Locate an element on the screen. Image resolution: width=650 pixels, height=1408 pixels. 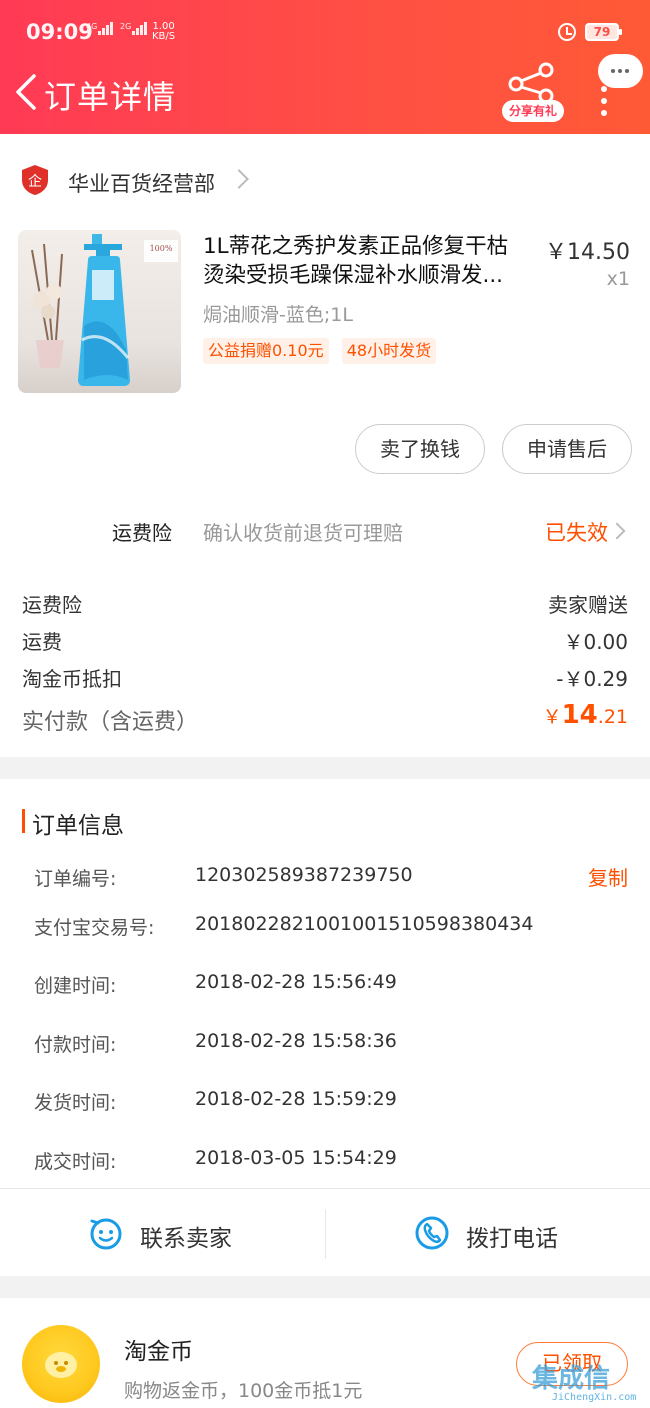
site-watermark: 集成信 JiChengXin.com is located at coordinates (584, 1383).